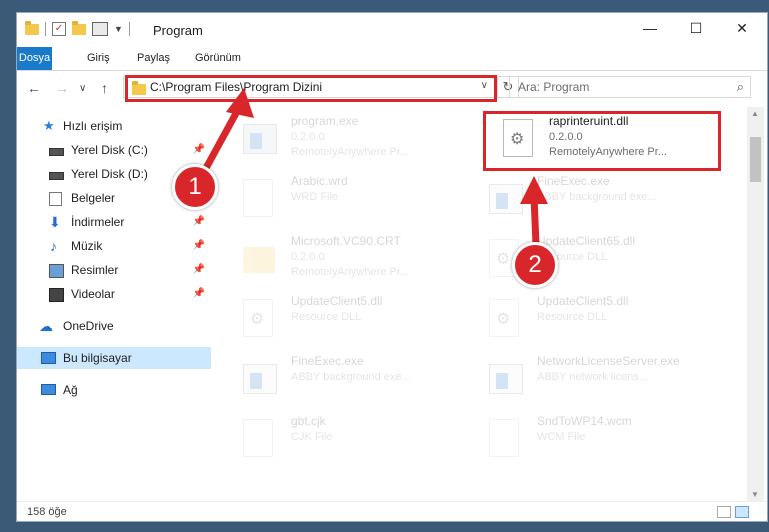  Describe the element at coordinates (535, 265) in the screenshot. I see `annotation-badge-2: 2` at that location.